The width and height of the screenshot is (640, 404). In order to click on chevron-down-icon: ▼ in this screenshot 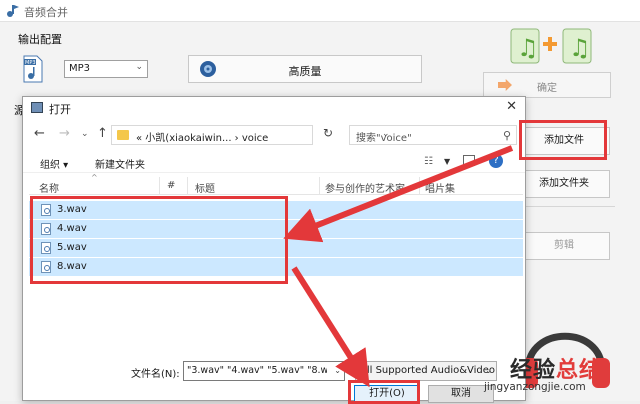, I will do `click(447, 161)`.